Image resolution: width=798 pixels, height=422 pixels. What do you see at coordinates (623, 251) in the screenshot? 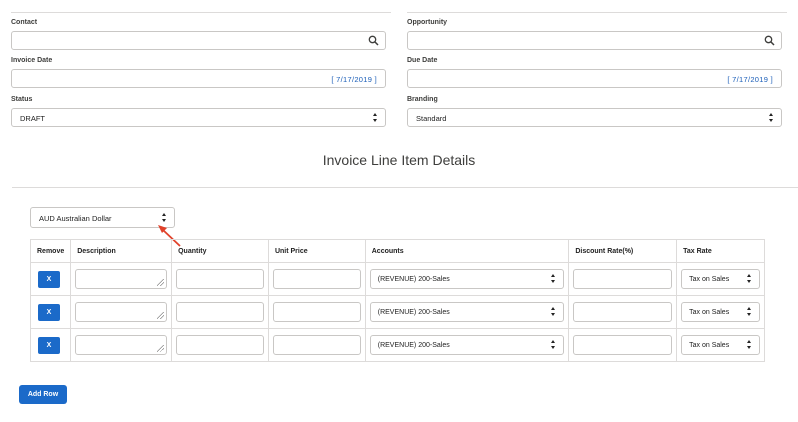
I see `column-header: Discount Rate(%)` at bounding box center [623, 251].